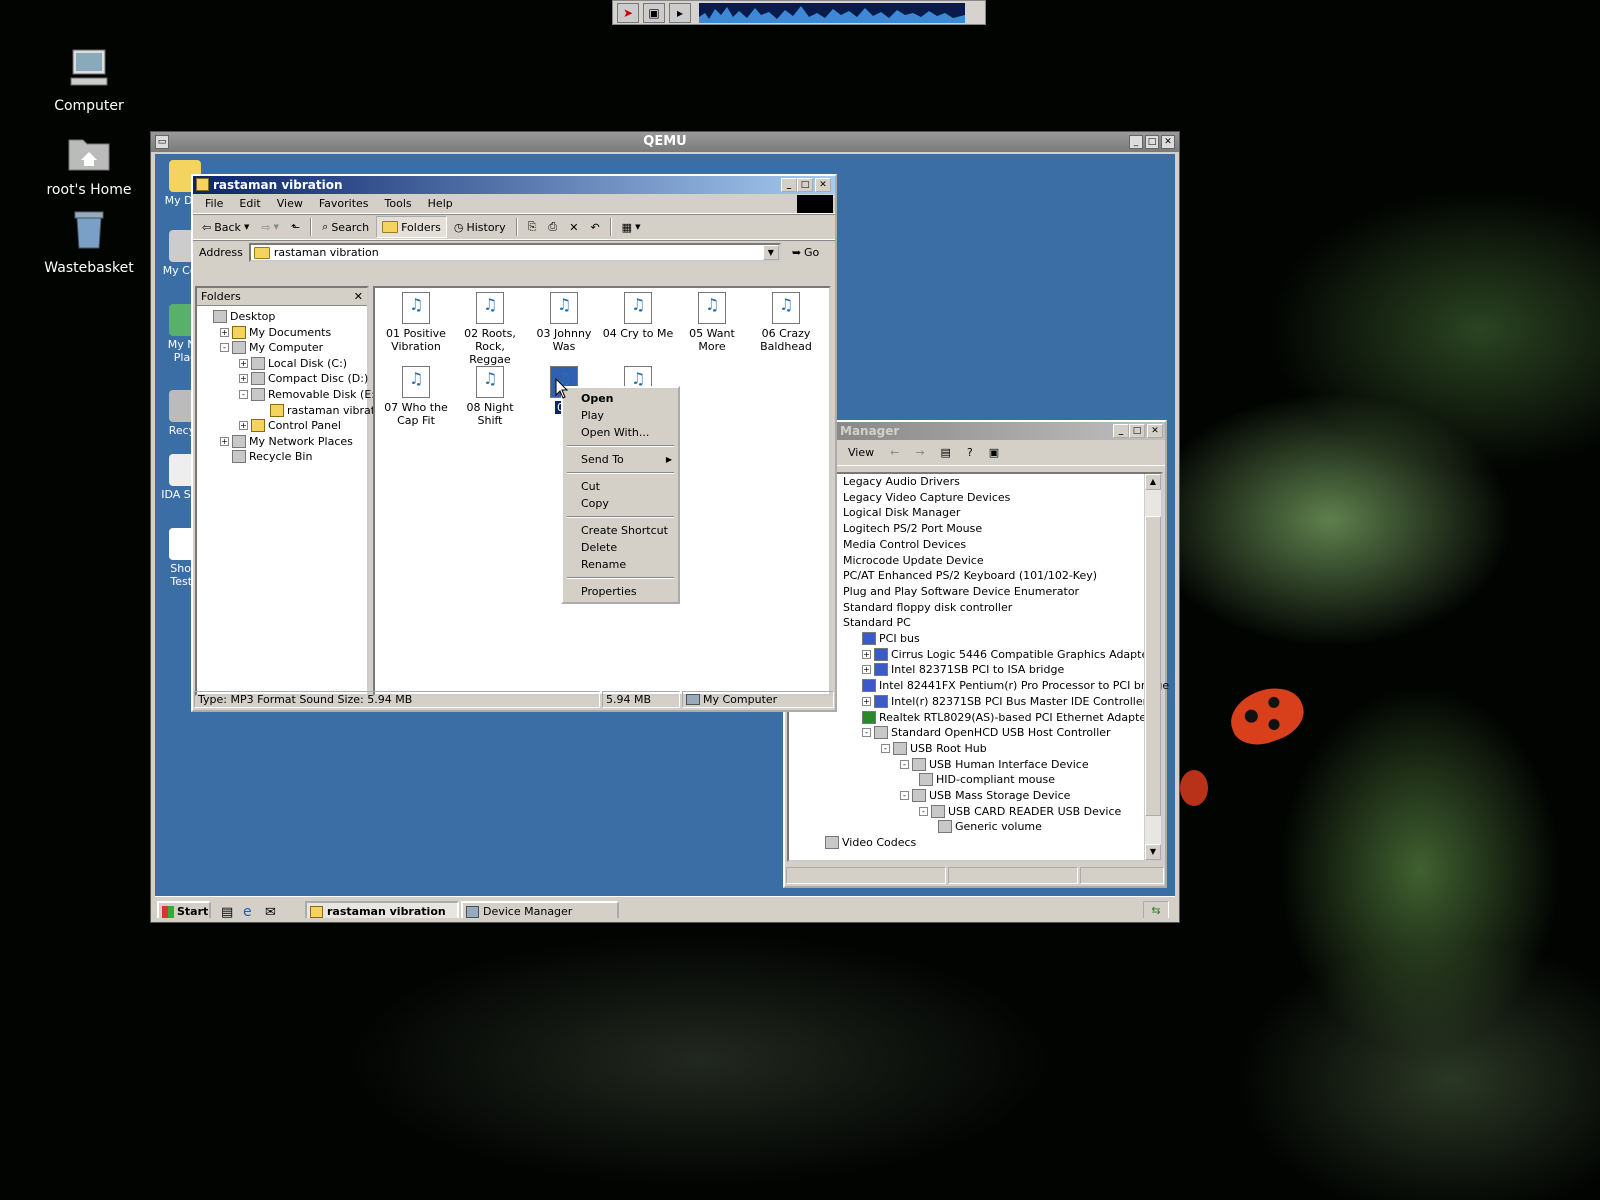 The width and height of the screenshot is (1600, 1200). What do you see at coordinates (490, 396) in the screenshot?
I see `file-item: 08 Night Shift` at bounding box center [490, 396].